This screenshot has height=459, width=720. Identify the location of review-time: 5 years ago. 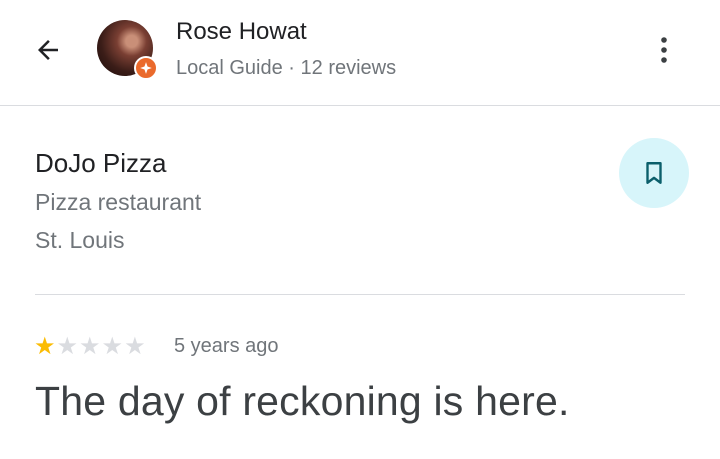
(226, 346).